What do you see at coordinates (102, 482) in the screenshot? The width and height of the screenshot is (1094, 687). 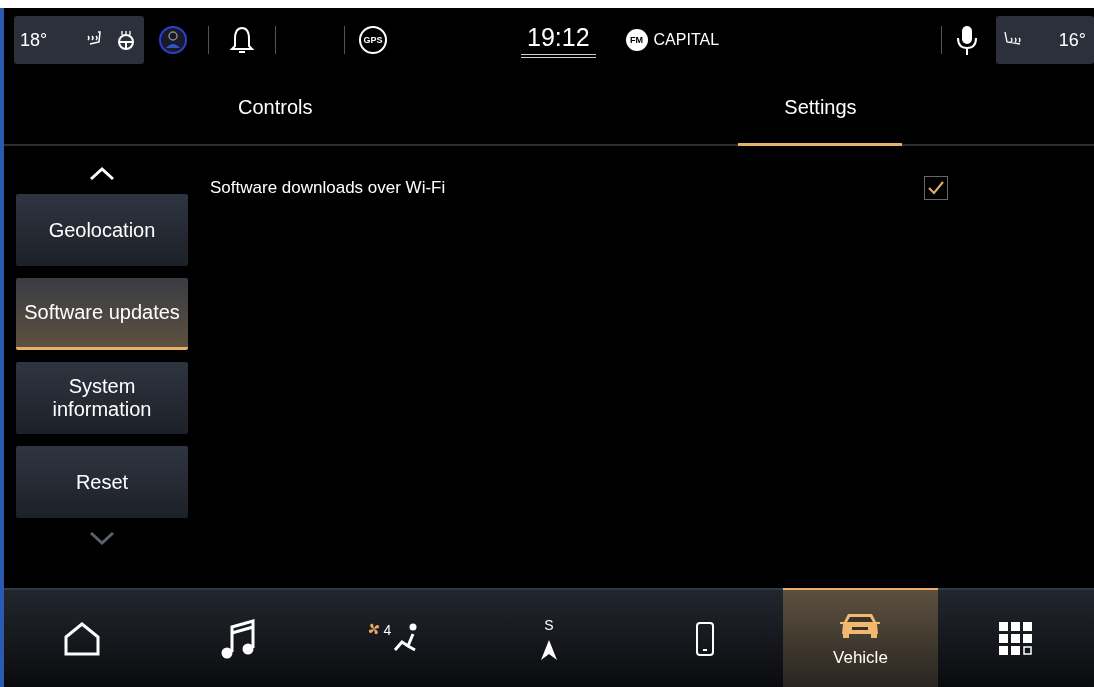 I see `sidebar-item: Reset` at bounding box center [102, 482].